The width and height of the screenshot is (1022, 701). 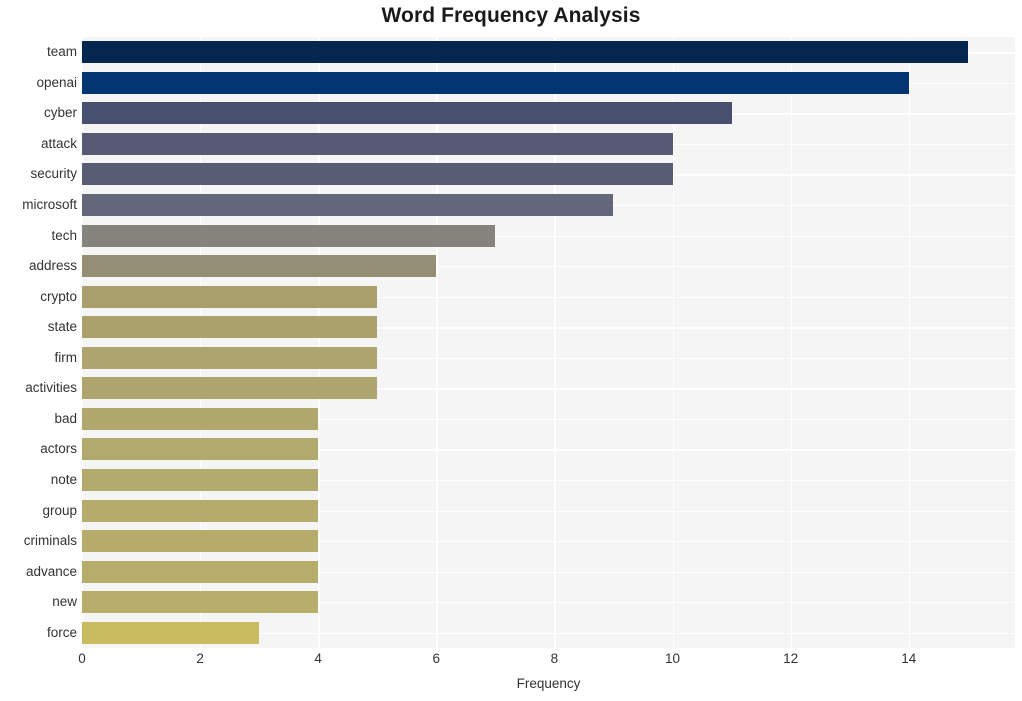 What do you see at coordinates (64, 235) in the screenshot?
I see `y-axis-tick-label: tech` at bounding box center [64, 235].